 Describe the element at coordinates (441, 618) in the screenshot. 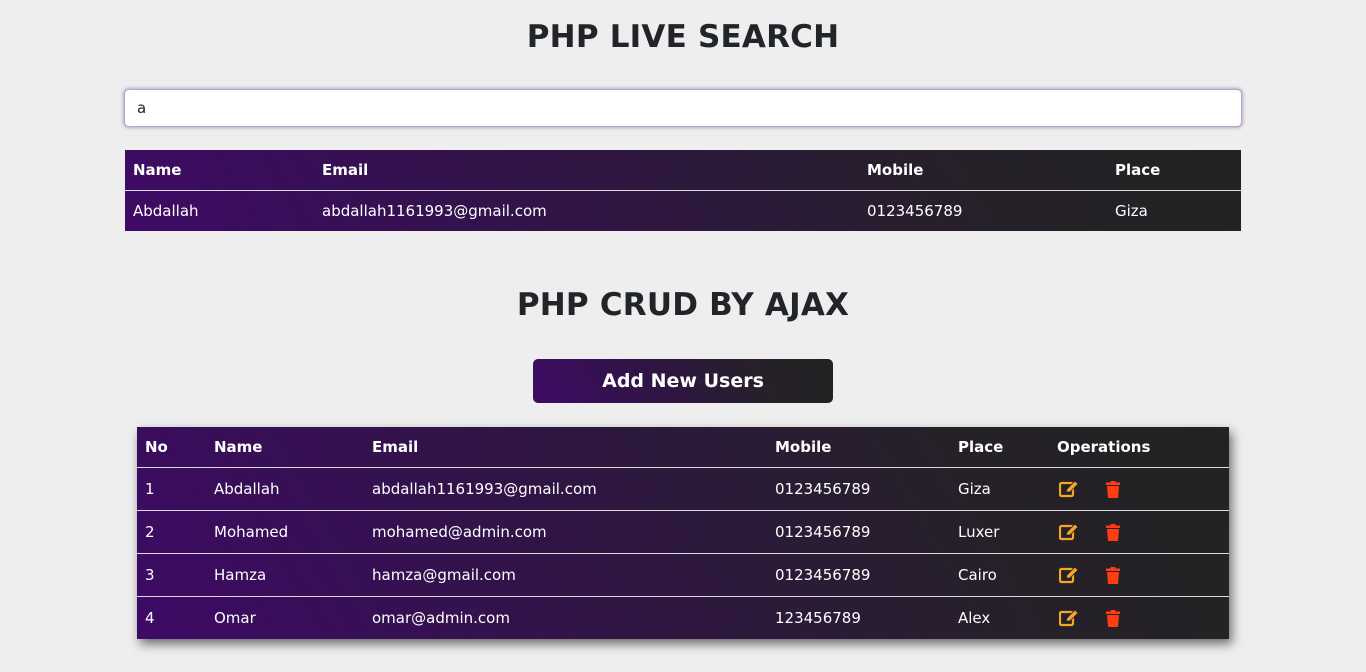

I see `row-email: omar@admin.com` at that location.